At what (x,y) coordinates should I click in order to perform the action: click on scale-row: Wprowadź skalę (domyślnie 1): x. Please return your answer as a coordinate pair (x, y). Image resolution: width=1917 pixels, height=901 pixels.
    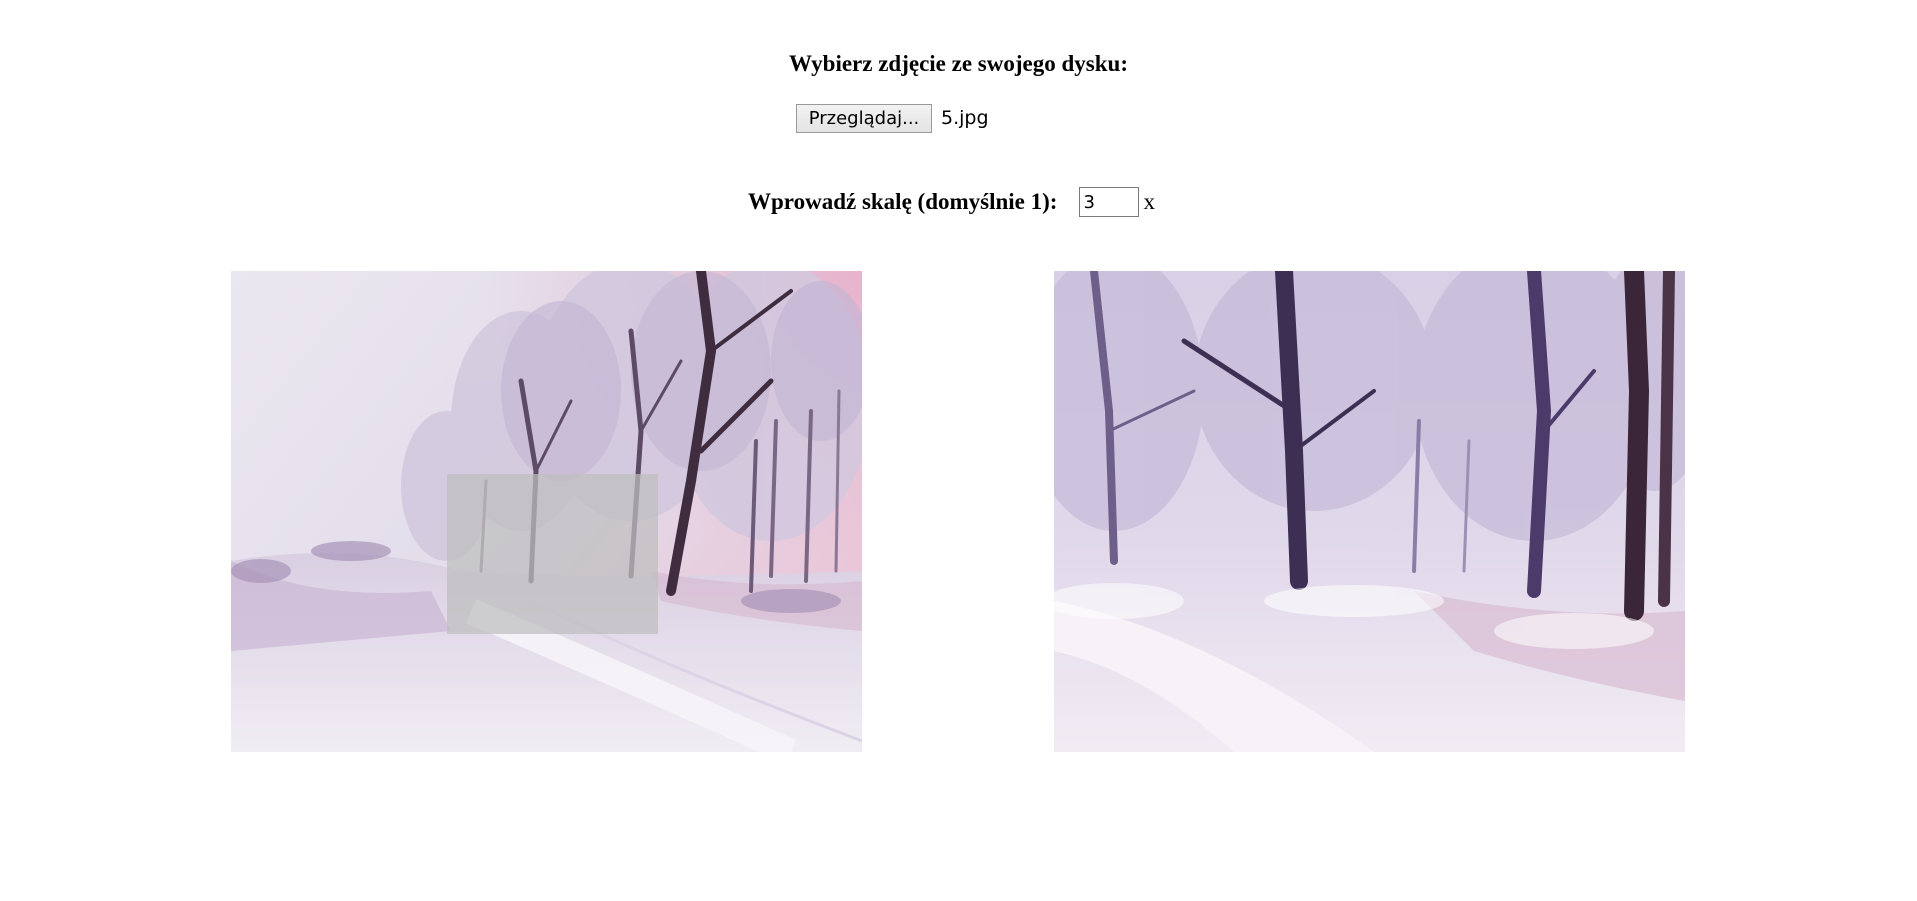
    Looking at the image, I should click on (951, 202).